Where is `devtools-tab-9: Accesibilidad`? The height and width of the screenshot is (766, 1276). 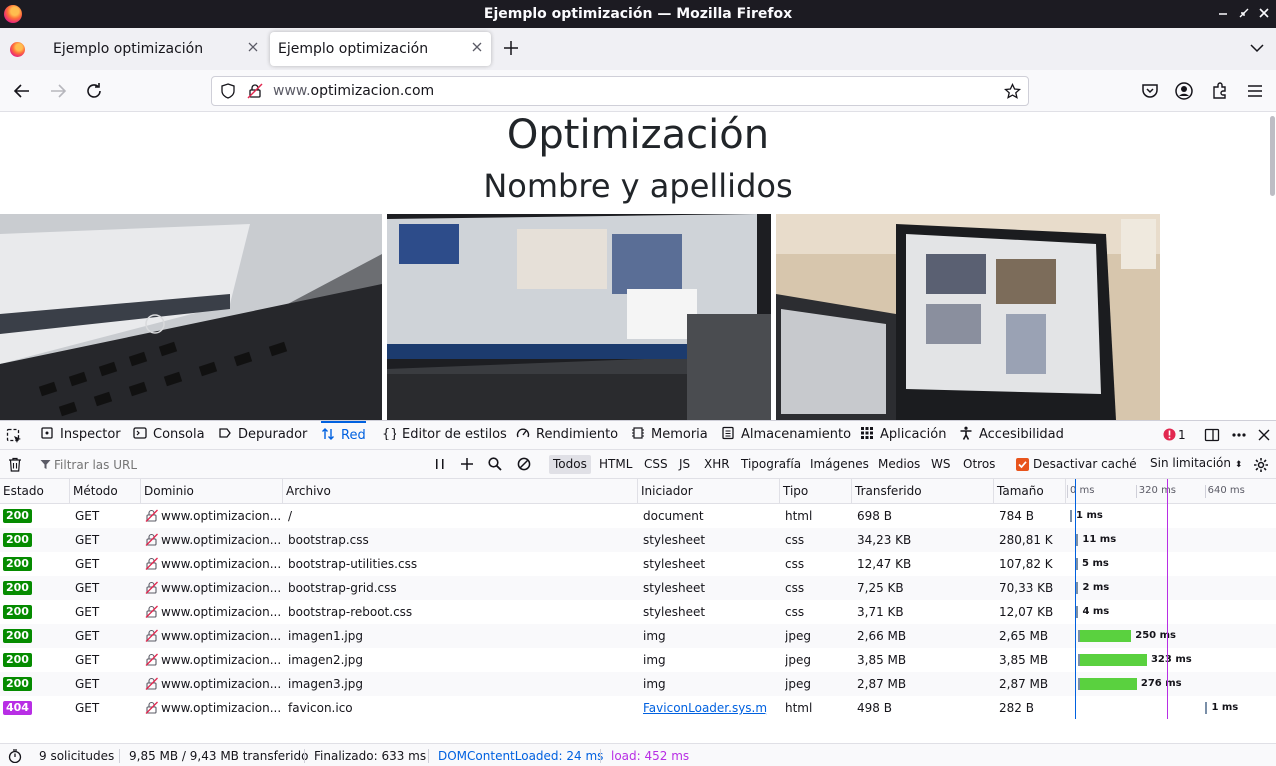
devtools-tab-9: Accesibilidad is located at coordinates (1011, 435).